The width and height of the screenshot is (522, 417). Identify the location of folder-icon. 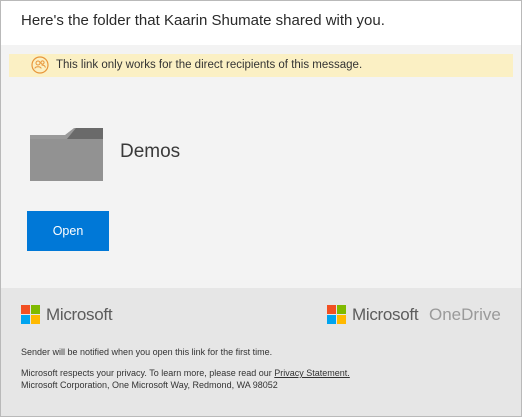
(67, 154).